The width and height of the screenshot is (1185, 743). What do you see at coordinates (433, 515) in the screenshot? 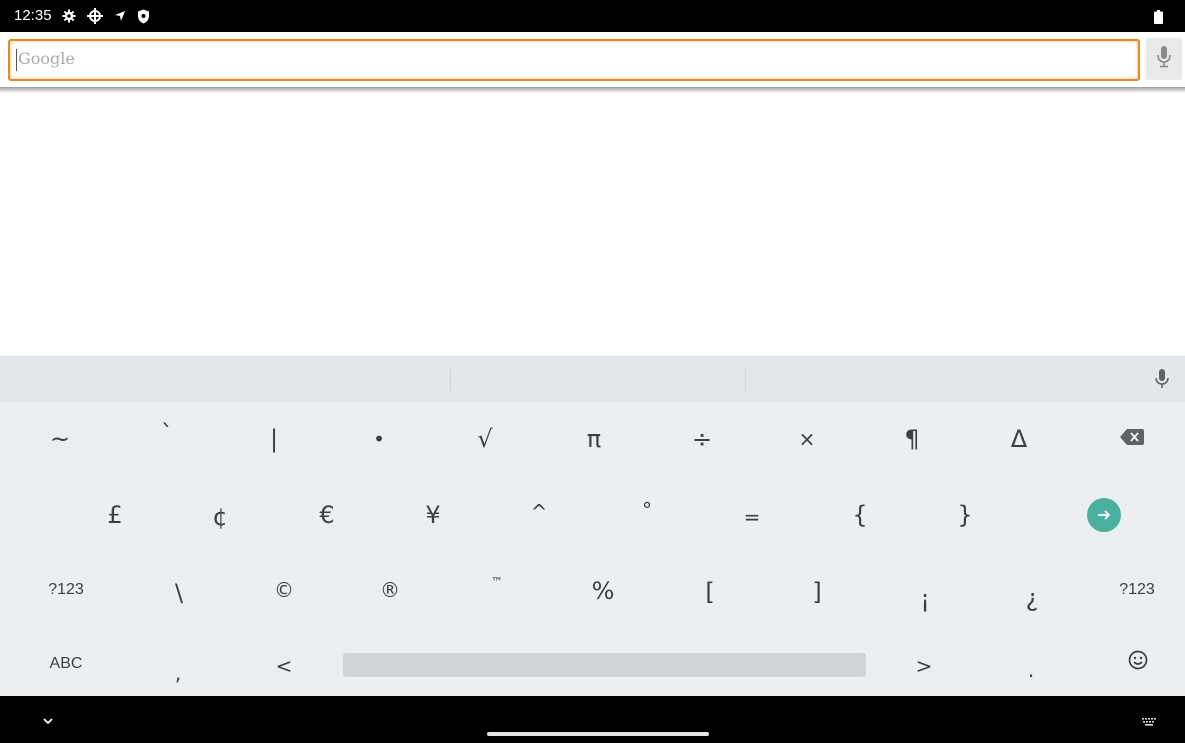
I see `key-yen: ¥` at bounding box center [433, 515].